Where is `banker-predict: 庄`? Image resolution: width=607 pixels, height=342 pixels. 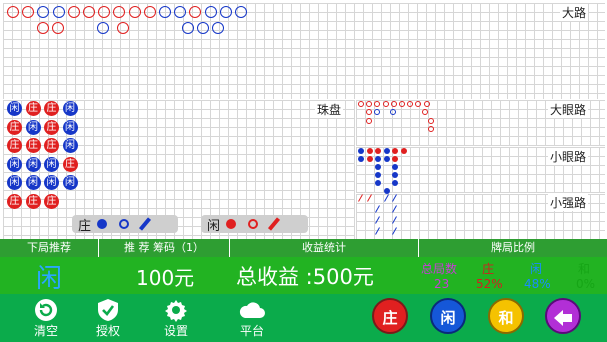 banker-predict: 庄 is located at coordinates (125, 224).